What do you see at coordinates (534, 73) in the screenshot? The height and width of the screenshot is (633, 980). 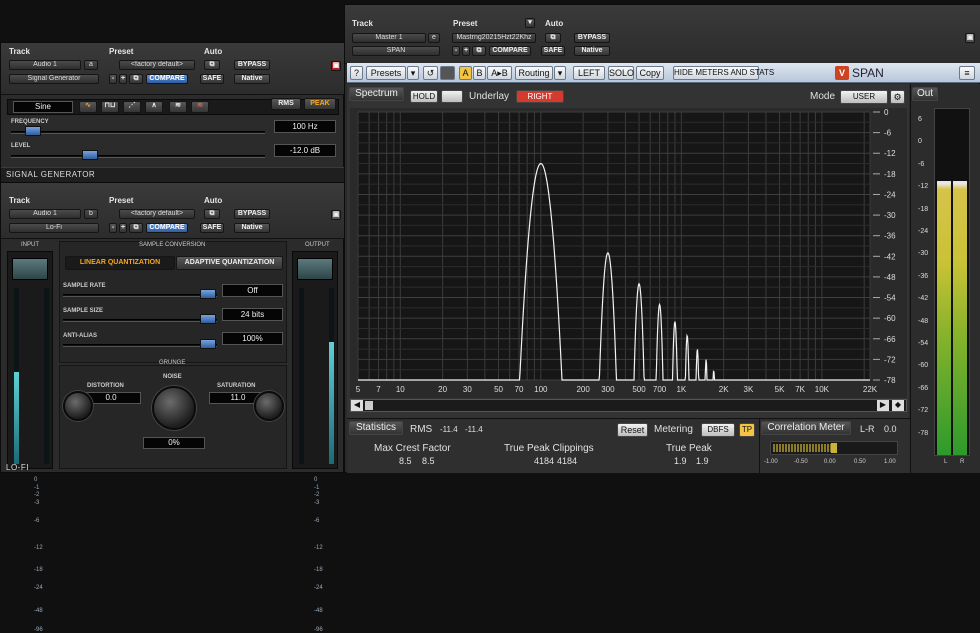 I see `routing-button: Routing` at bounding box center [534, 73].